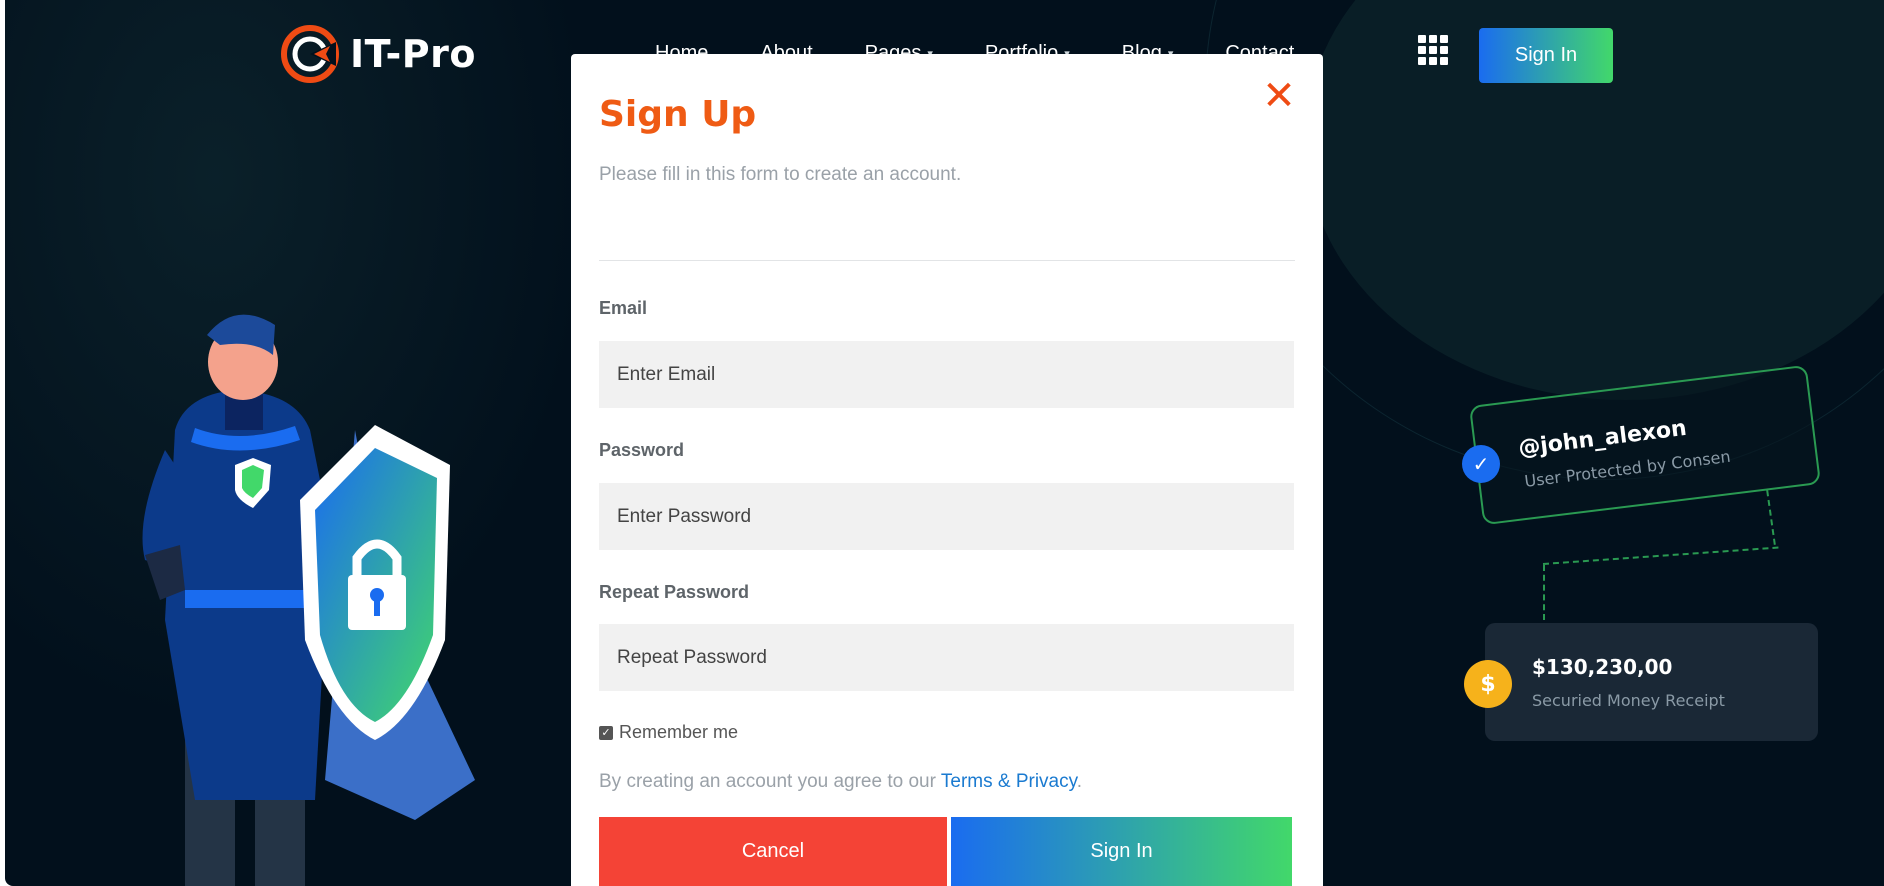 This screenshot has height=886, width=1884. What do you see at coordinates (679, 732) in the screenshot?
I see `remember-me-label: Remember me` at bounding box center [679, 732].